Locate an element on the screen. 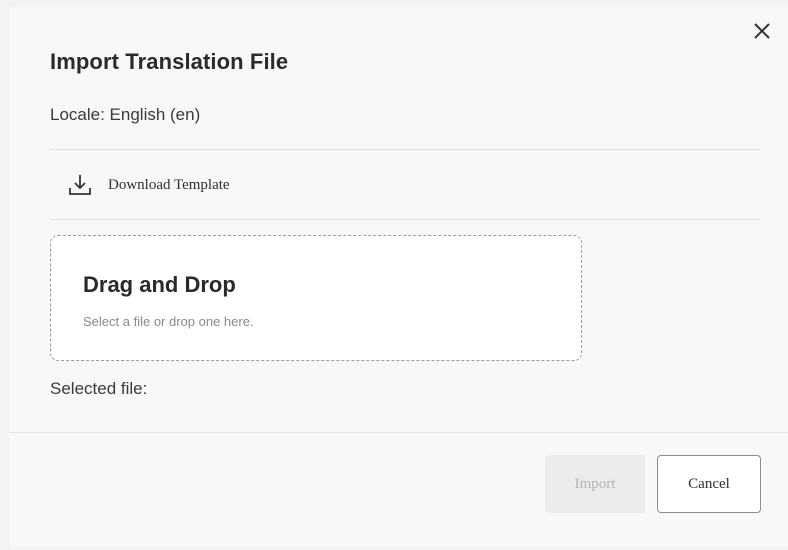 The image size is (788, 550). dropzone-subtitle: Select a file or drop one here. is located at coordinates (168, 321).